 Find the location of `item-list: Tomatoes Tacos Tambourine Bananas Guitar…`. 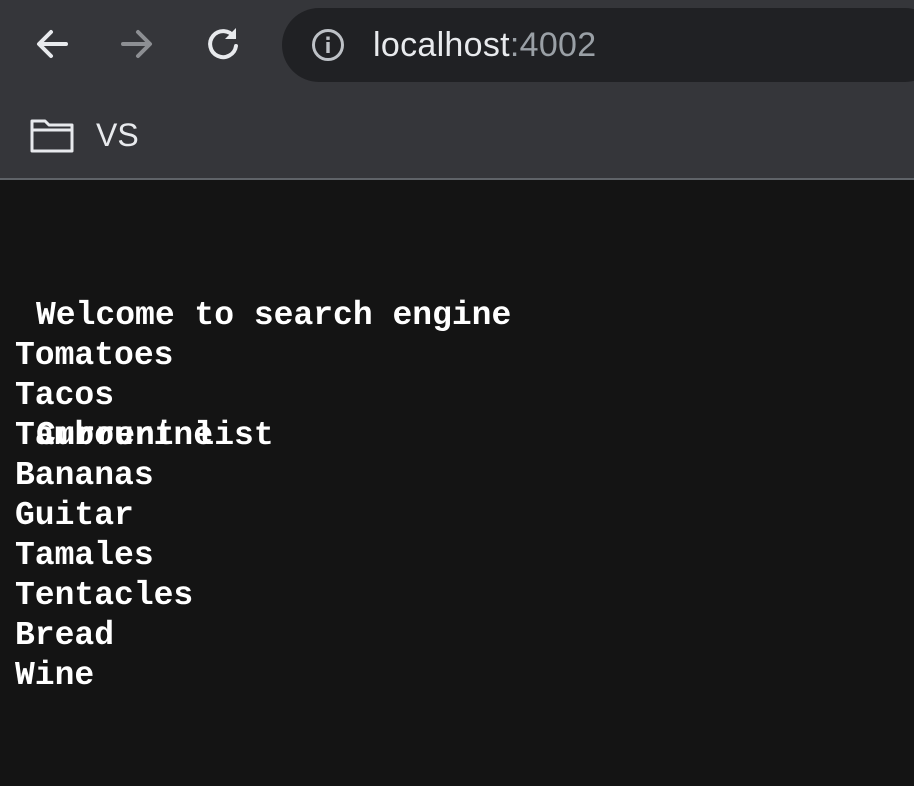

item-list: Tomatoes Tacos Tambourine Bananas Guitar… is located at coordinates (114, 516).